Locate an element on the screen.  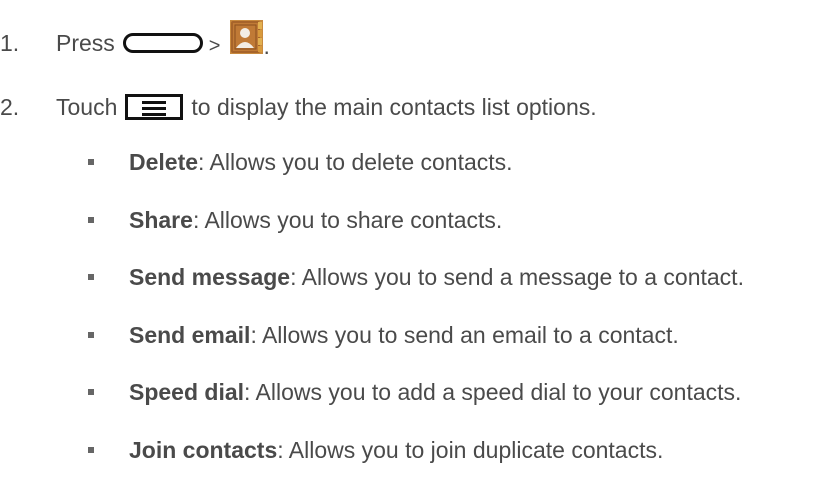
option-description: : Allows you to share contacts. is located at coordinates (347, 219).